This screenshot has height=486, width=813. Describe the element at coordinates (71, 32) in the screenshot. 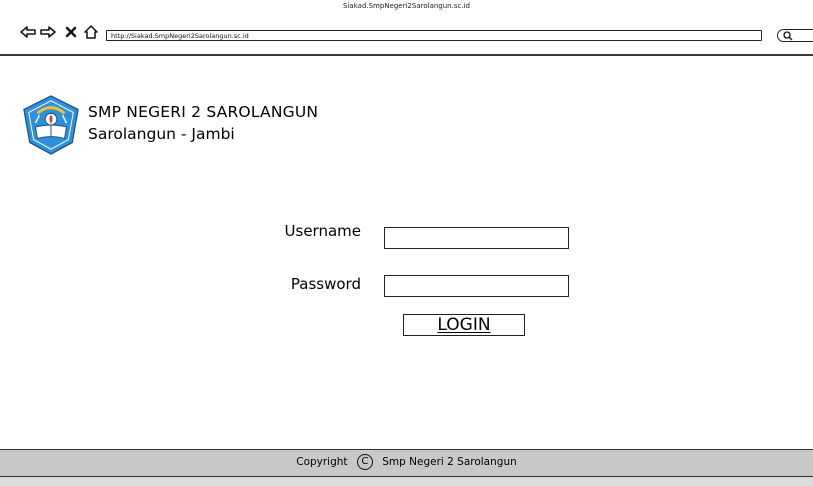

I see `close-icon` at that location.